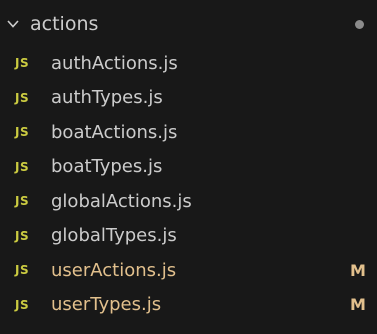 The height and width of the screenshot is (334, 377). What do you see at coordinates (13, 24) in the screenshot?
I see `chevron-down-icon` at bounding box center [13, 24].